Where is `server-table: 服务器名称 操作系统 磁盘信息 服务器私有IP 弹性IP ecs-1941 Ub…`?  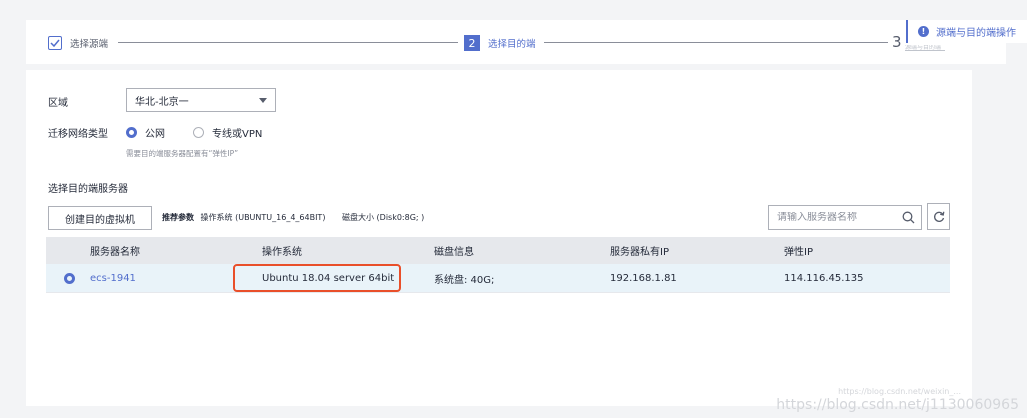
server-table: 服务器名称 操作系统 磁盘信息 服务器私有IP 弹性IP ecs-1941 Ub… is located at coordinates (498, 265).